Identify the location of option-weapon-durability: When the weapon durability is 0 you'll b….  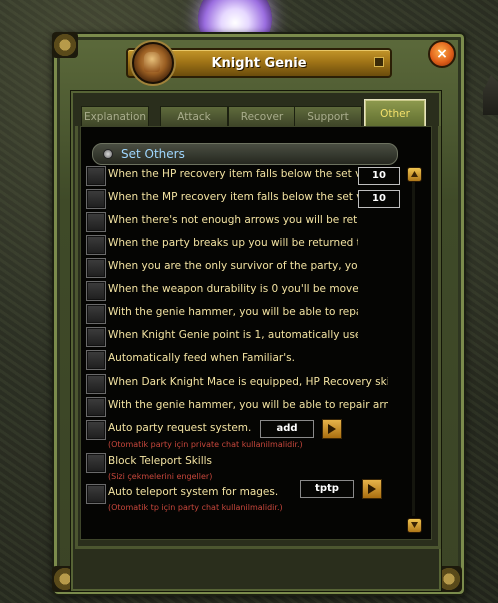
(226, 291).